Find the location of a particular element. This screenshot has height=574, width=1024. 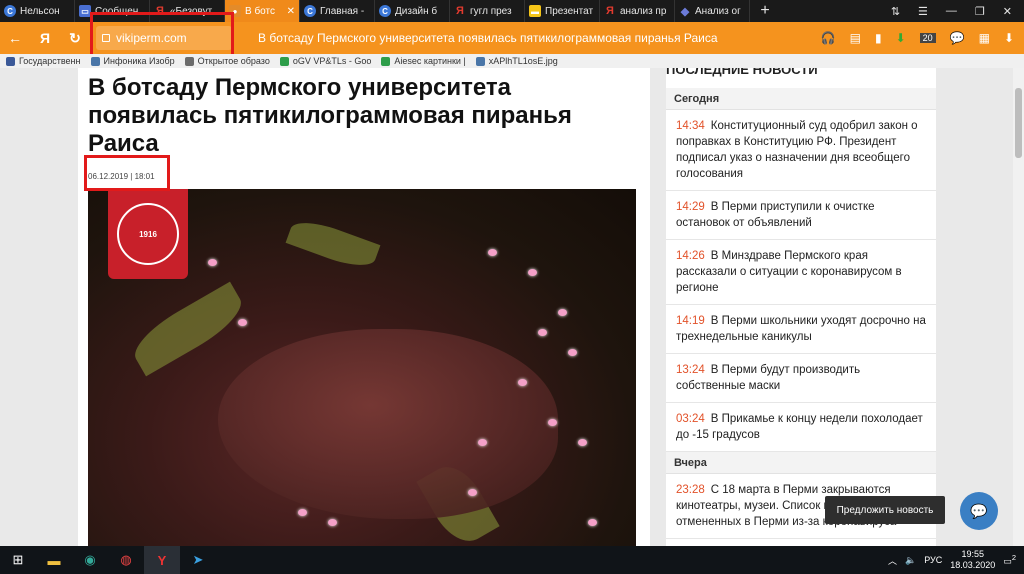

restore-icon: ❐ is located at coordinates (980, 11).